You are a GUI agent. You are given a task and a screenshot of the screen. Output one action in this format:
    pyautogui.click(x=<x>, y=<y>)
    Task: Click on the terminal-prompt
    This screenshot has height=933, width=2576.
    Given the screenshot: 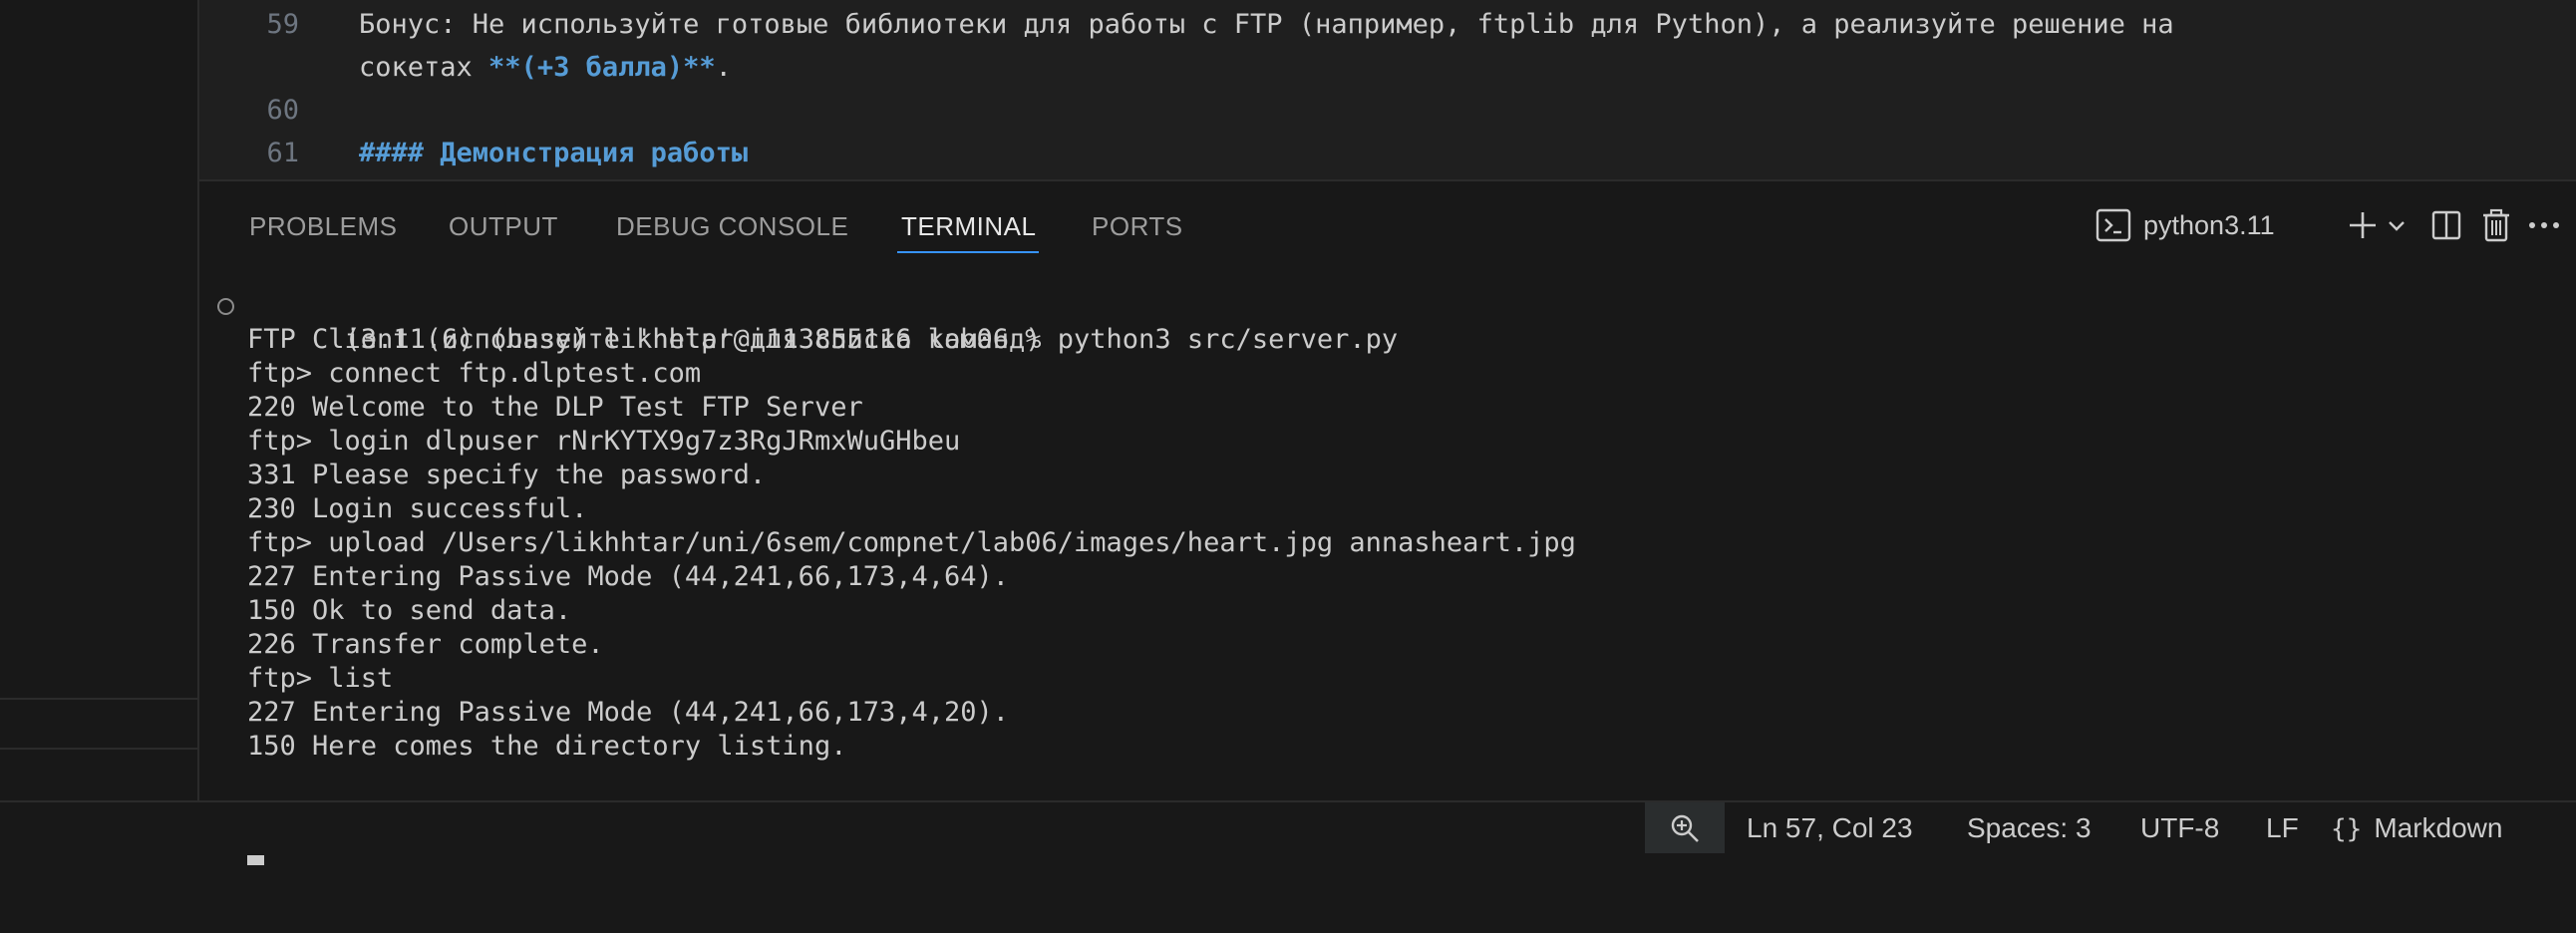 What is the action you would take?
    pyautogui.click(x=1393, y=814)
    